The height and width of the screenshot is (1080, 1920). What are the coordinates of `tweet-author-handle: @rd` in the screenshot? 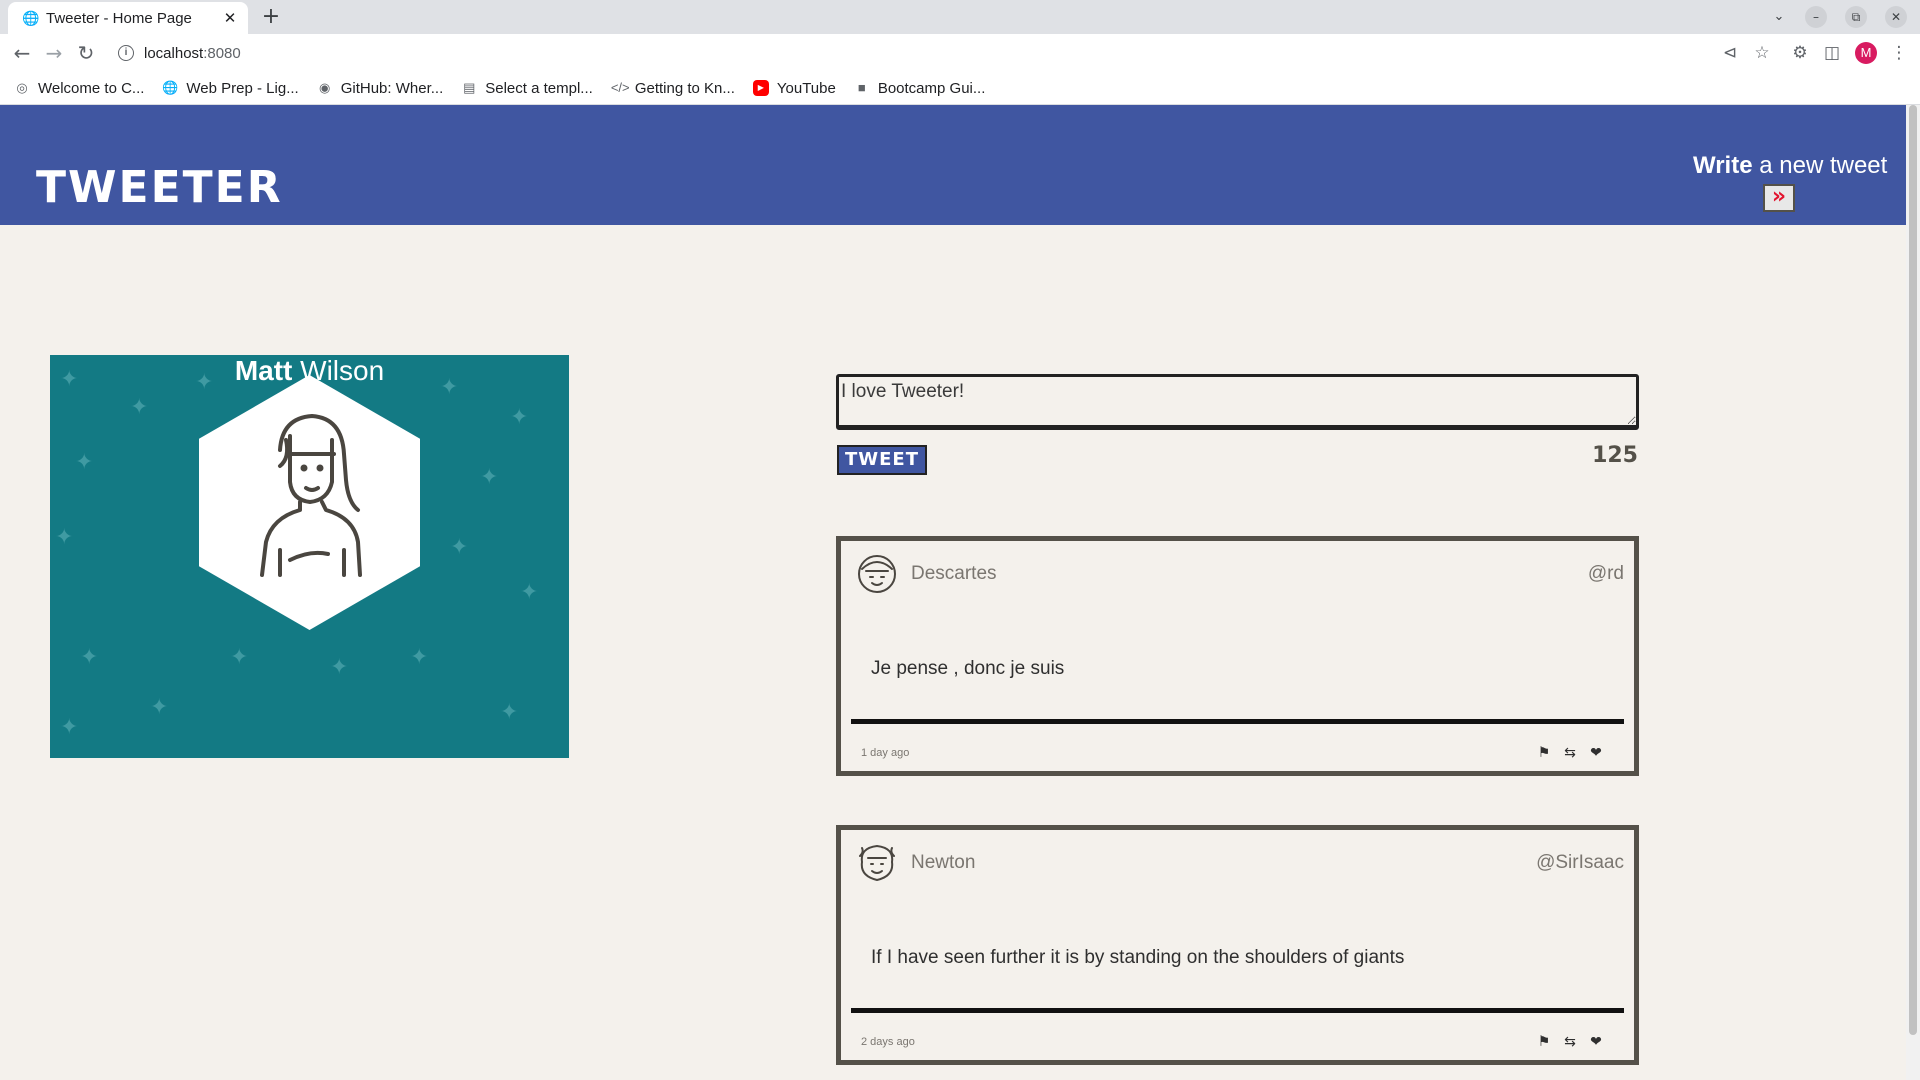 It's located at (1605, 573).